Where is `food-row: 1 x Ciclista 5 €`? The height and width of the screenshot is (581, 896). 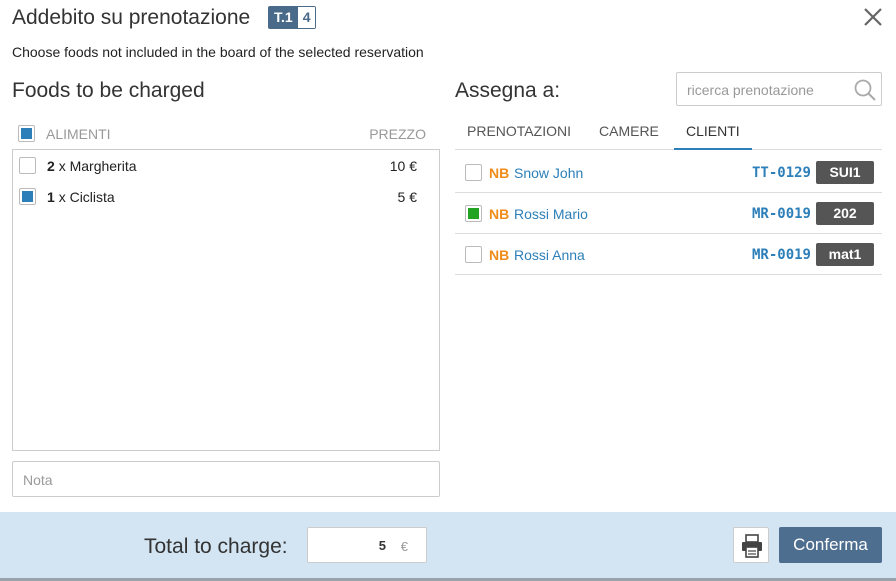
food-row: 1 x Ciclista 5 € is located at coordinates (226, 196).